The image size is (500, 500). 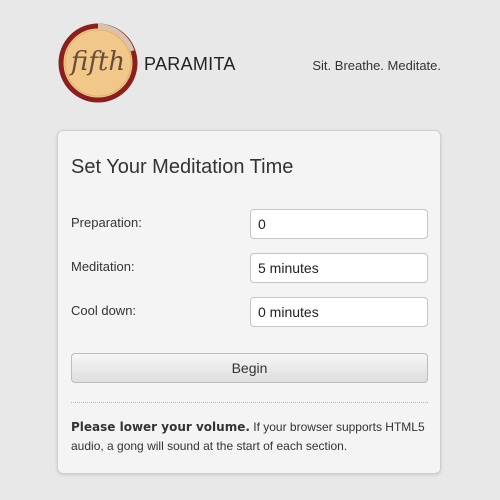 What do you see at coordinates (160, 427) in the screenshot?
I see `volume-notice-bold: Please lower your volume.` at bounding box center [160, 427].